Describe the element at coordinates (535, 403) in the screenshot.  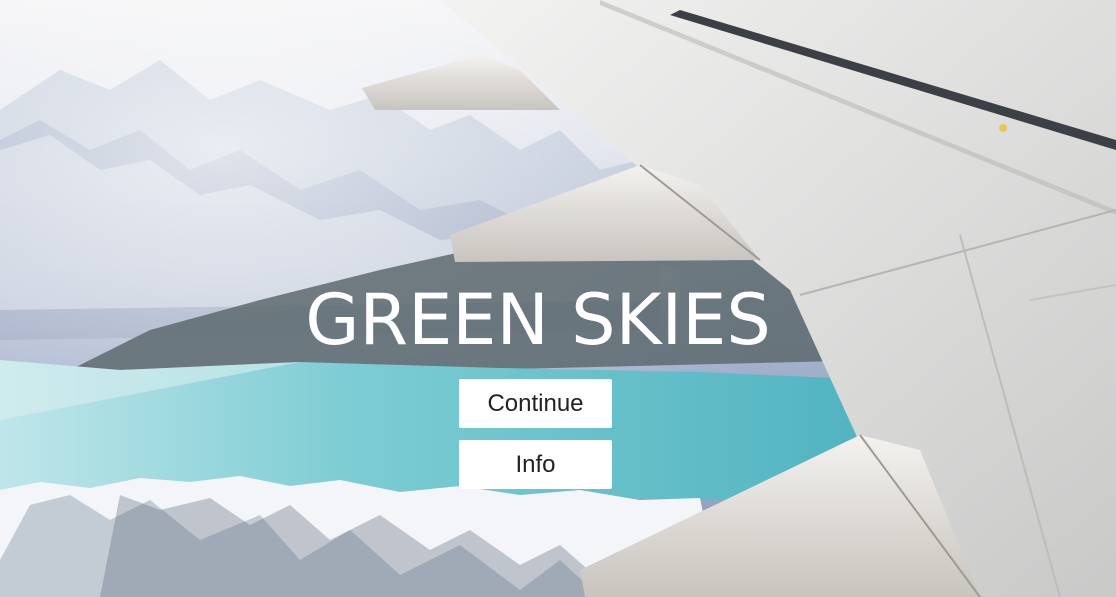
I see `continue-button: Continue` at that location.